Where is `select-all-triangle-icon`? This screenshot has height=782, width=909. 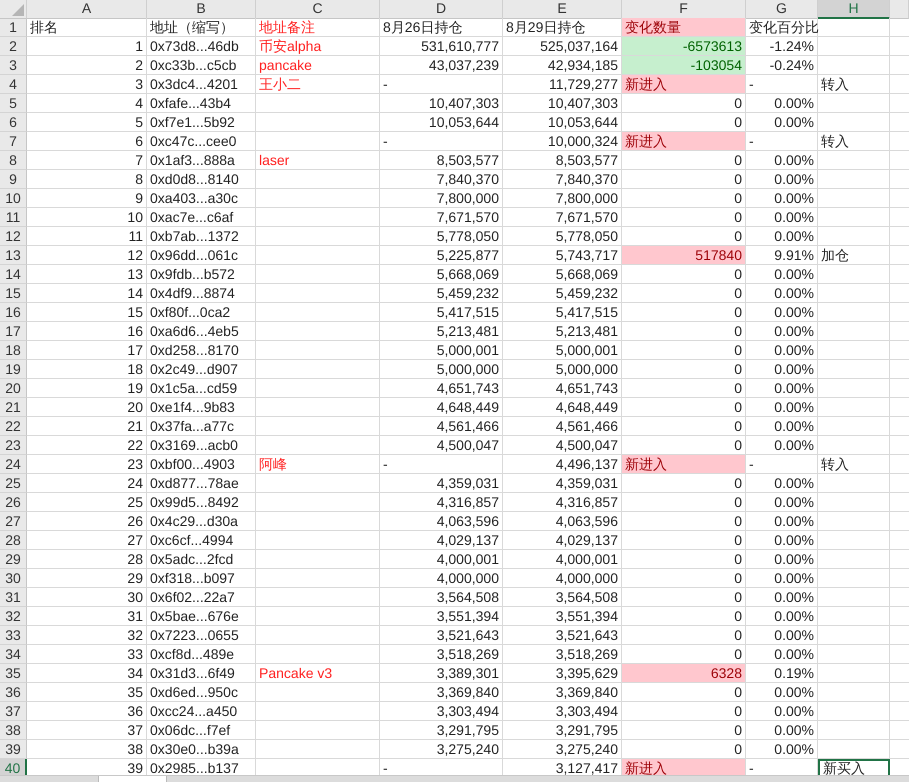 select-all-triangle-icon is located at coordinates (18, 10).